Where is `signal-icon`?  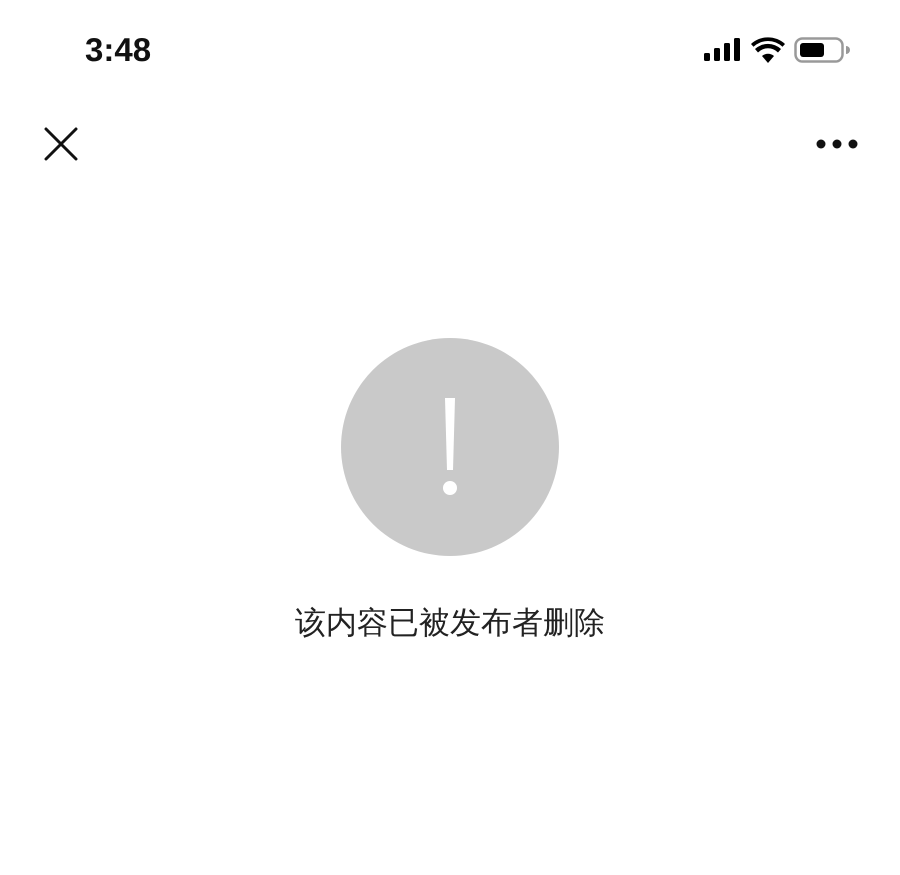
signal-icon is located at coordinates (723, 50).